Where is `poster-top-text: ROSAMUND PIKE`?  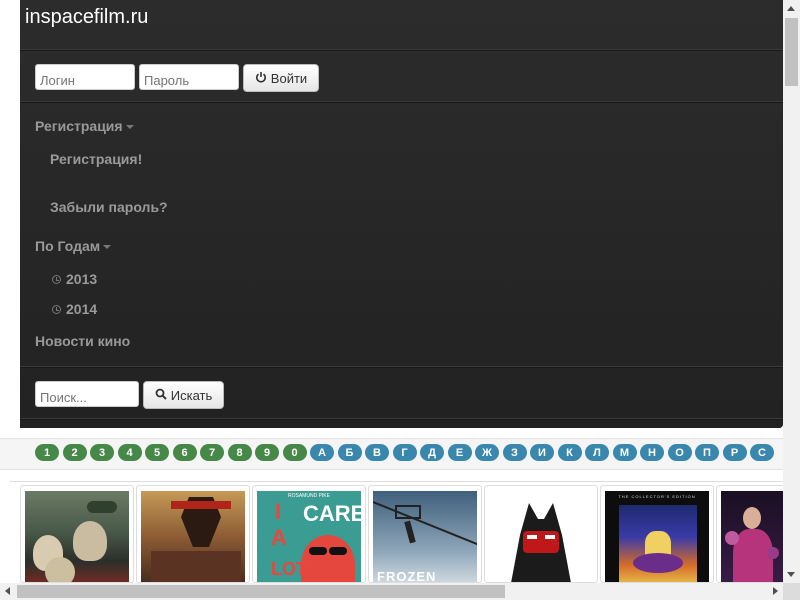
poster-top-text: ROSAMUND PIKE is located at coordinates (309, 496).